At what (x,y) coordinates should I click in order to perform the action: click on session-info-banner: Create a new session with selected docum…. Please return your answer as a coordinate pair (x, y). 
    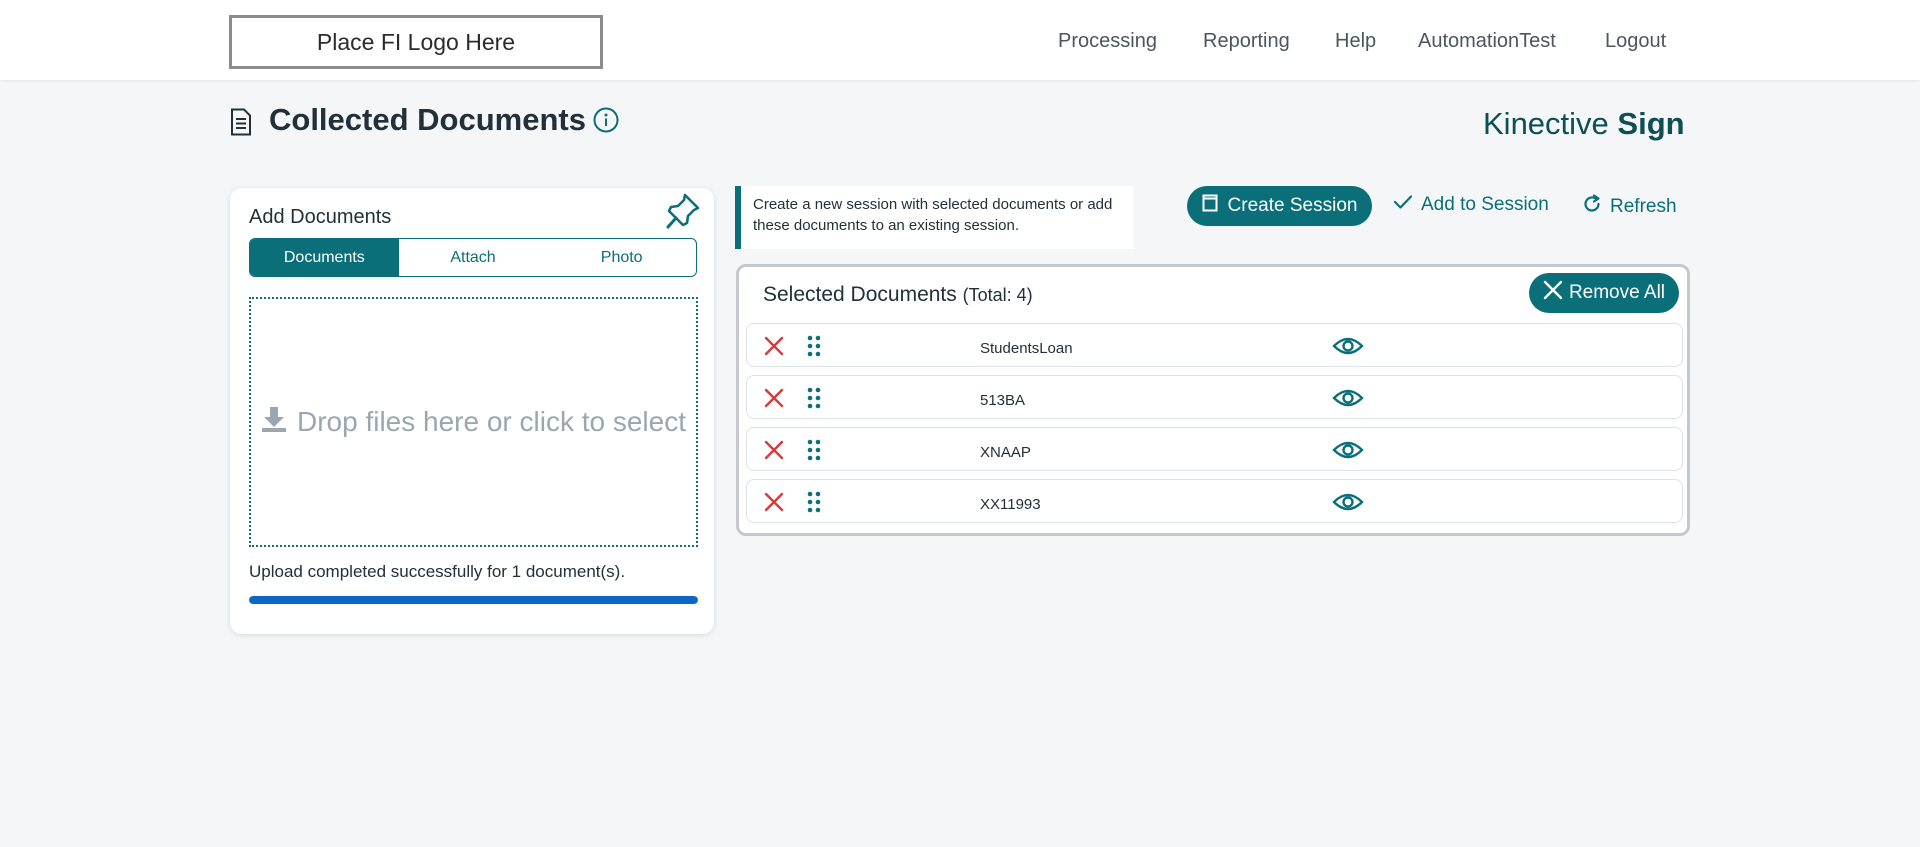
    Looking at the image, I should click on (934, 217).